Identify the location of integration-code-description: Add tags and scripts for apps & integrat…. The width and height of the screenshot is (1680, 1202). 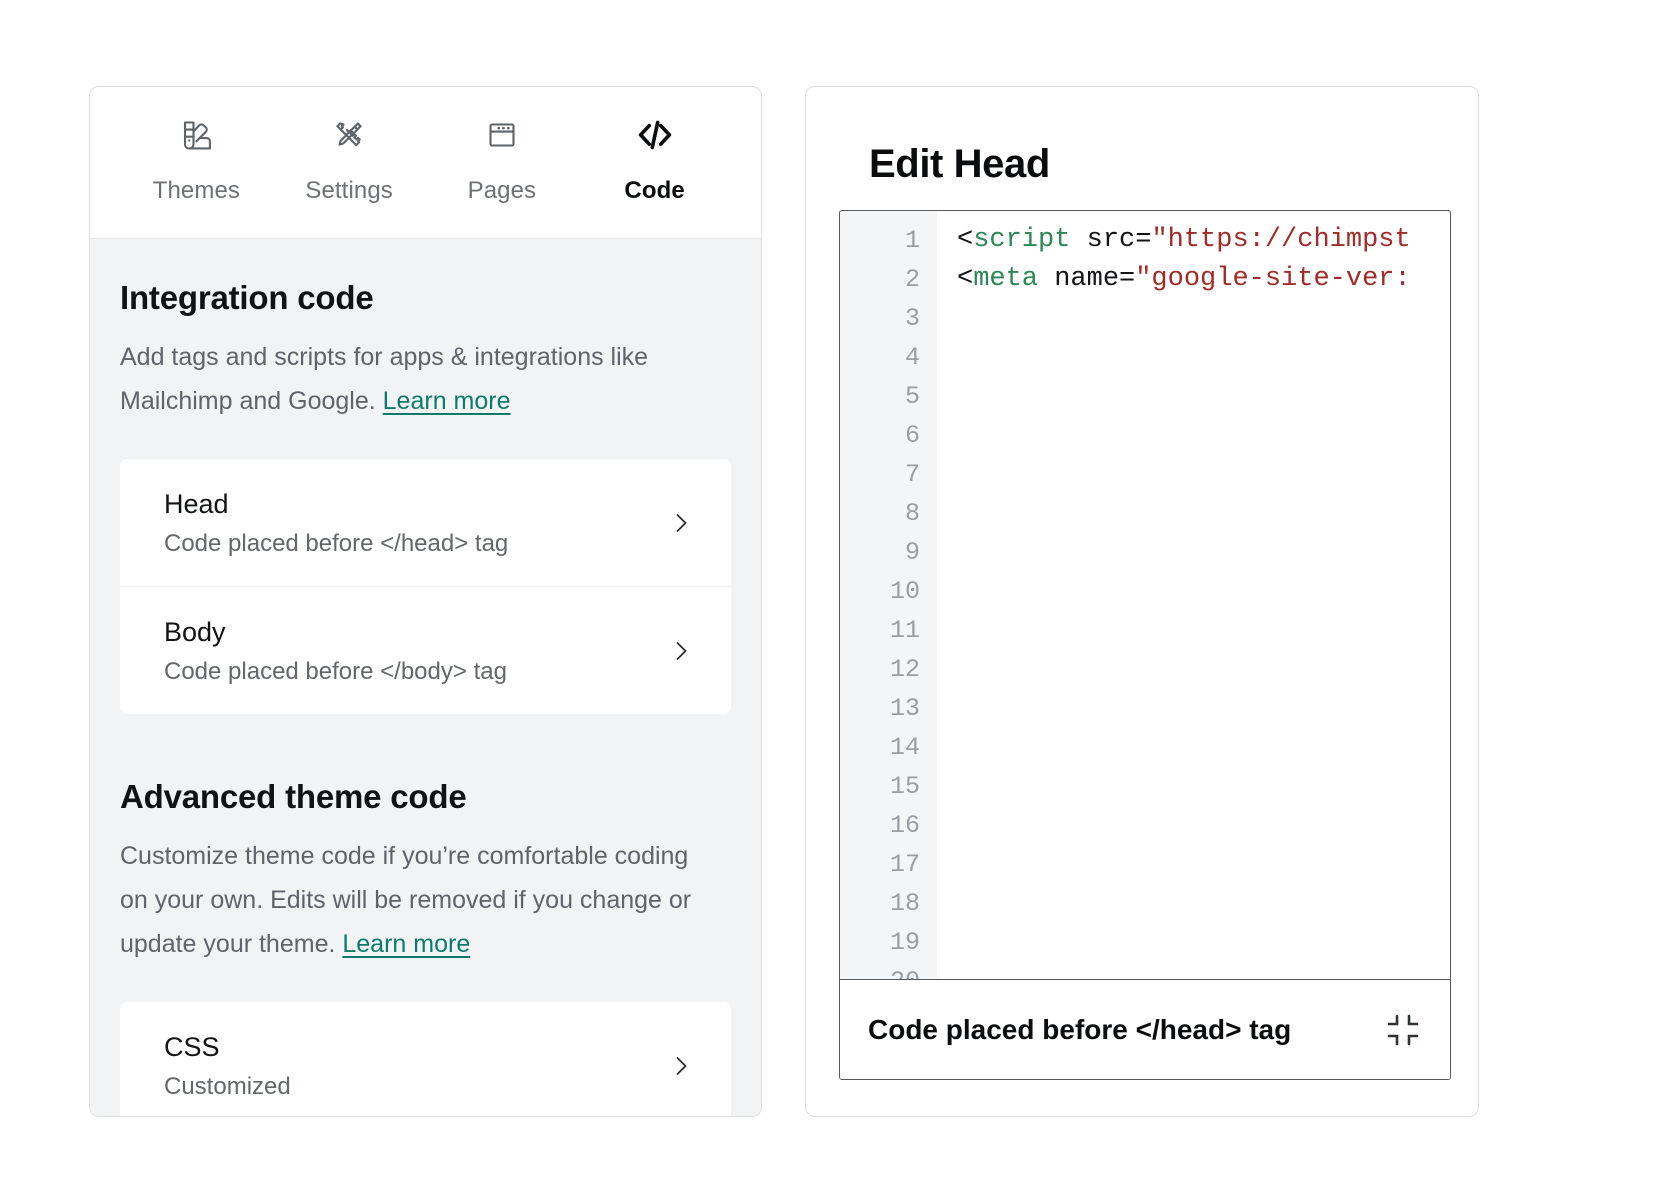
(420, 379).